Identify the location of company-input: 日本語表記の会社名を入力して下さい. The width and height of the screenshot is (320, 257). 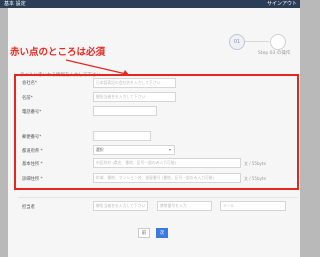
(134, 83).